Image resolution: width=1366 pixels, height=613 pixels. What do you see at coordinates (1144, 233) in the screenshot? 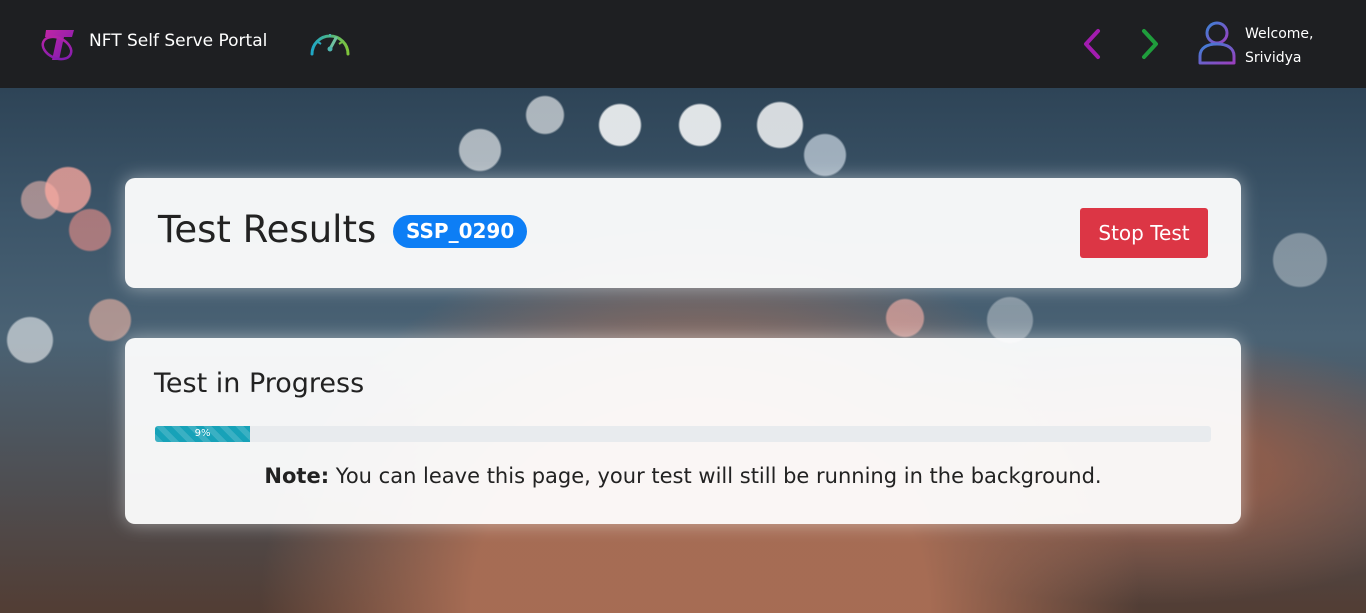
I see `stop-test-button: Stop Test` at bounding box center [1144, 233].